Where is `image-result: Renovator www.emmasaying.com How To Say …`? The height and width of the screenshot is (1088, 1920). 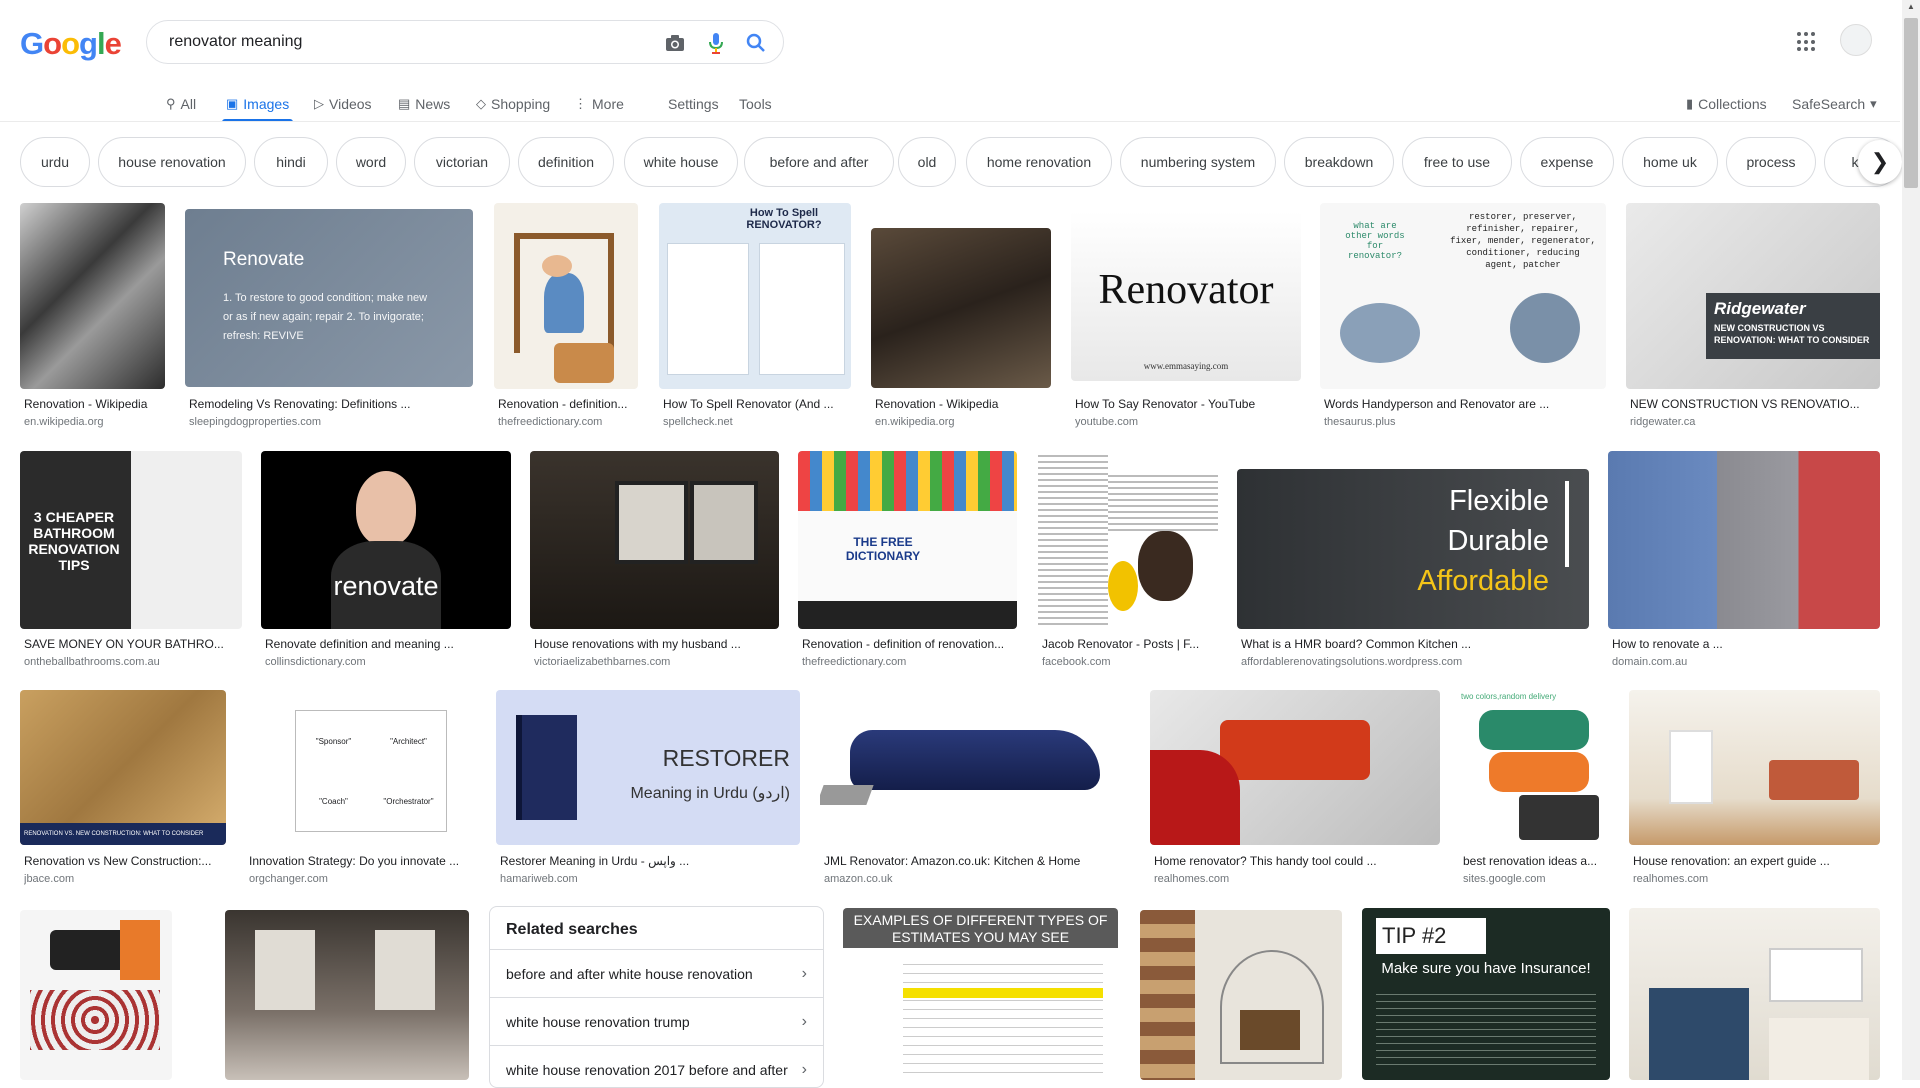 image-result: Renovator www.emmasaying.com How To Say … is located at coordinates (1186, 315).